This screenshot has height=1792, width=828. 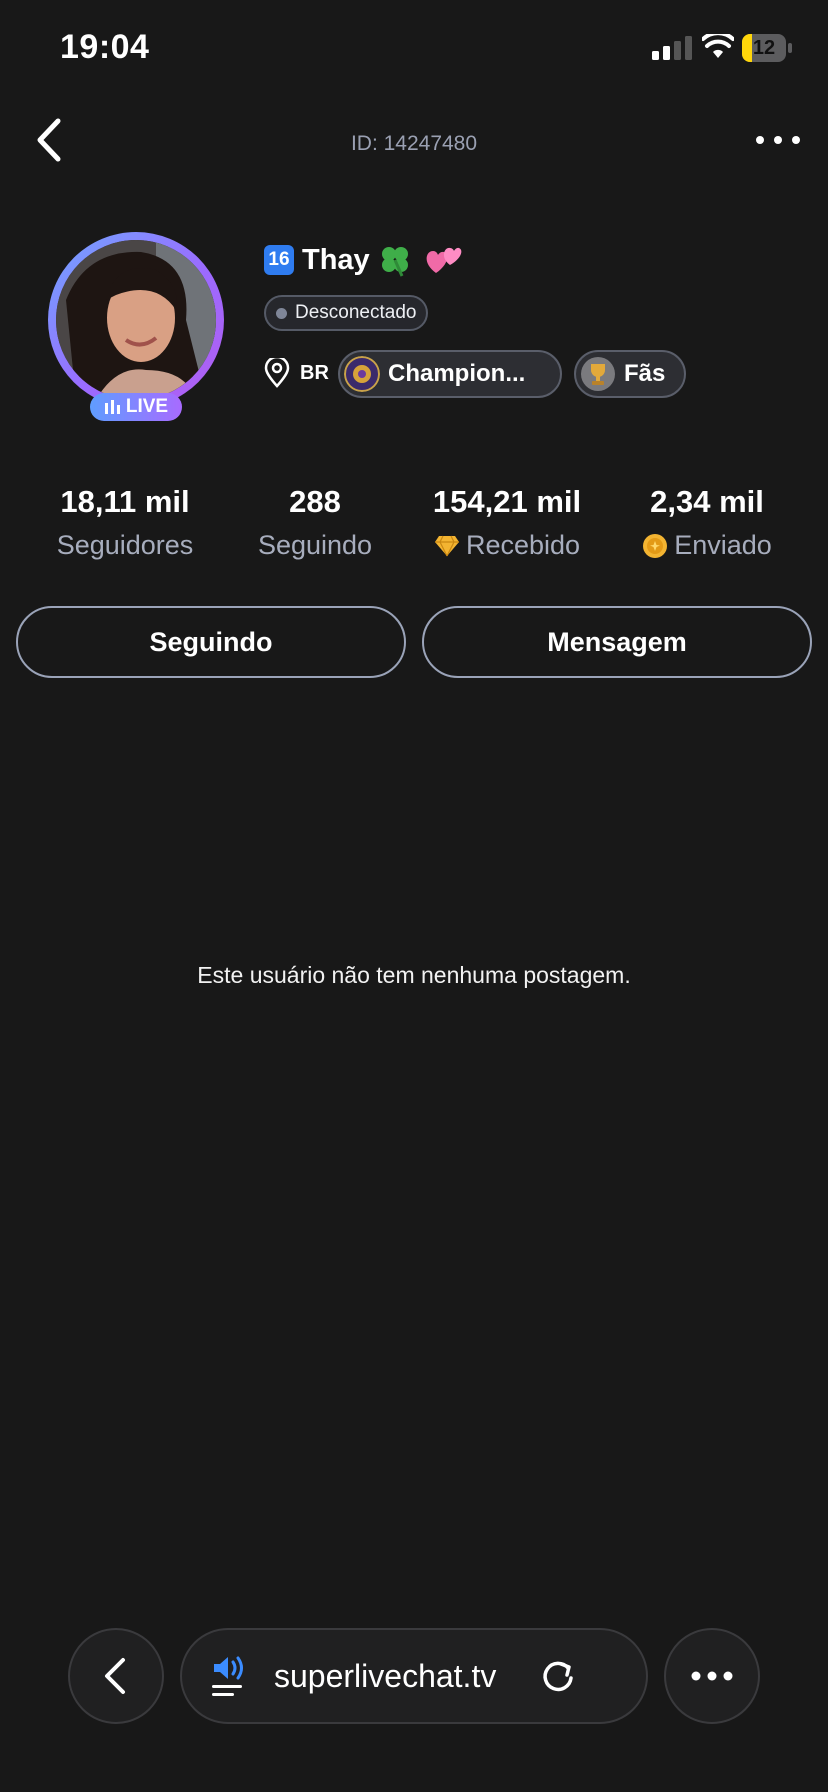 I want to click on received-label: Recebido, so click(x=523, y=545).